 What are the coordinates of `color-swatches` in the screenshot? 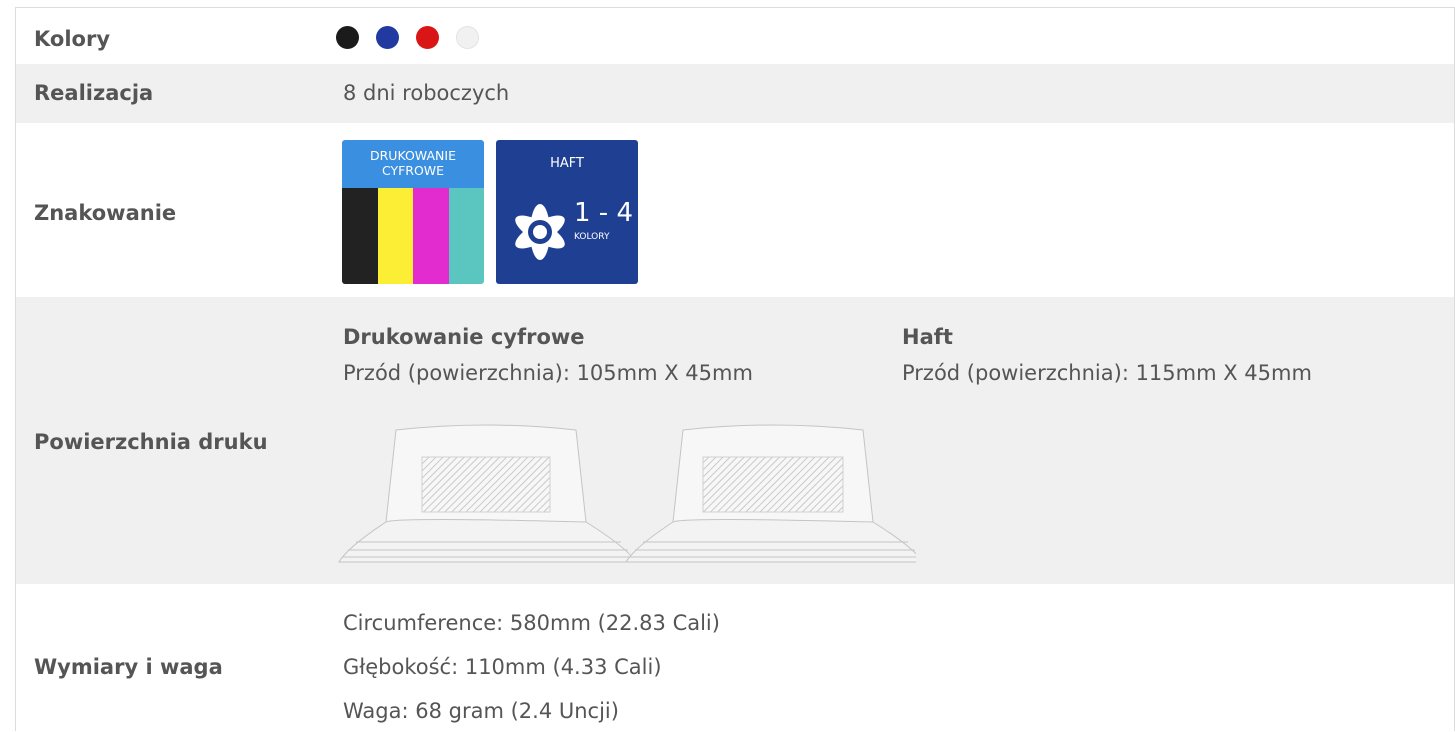 It's located at (416, 36).